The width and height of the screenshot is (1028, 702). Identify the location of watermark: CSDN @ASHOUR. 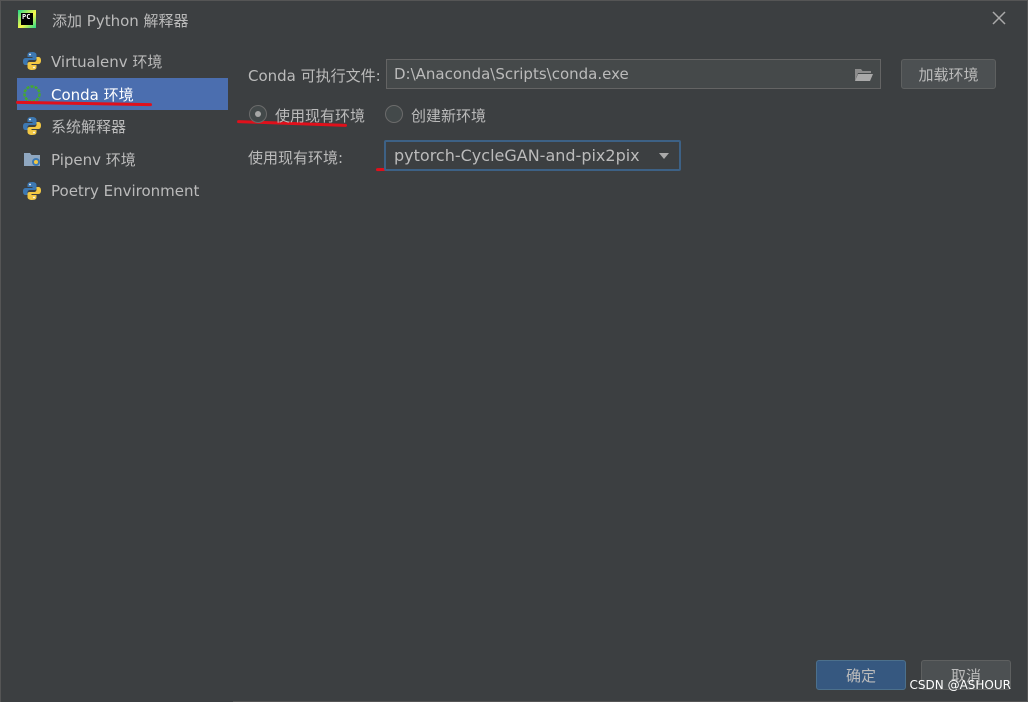
(960, 685).